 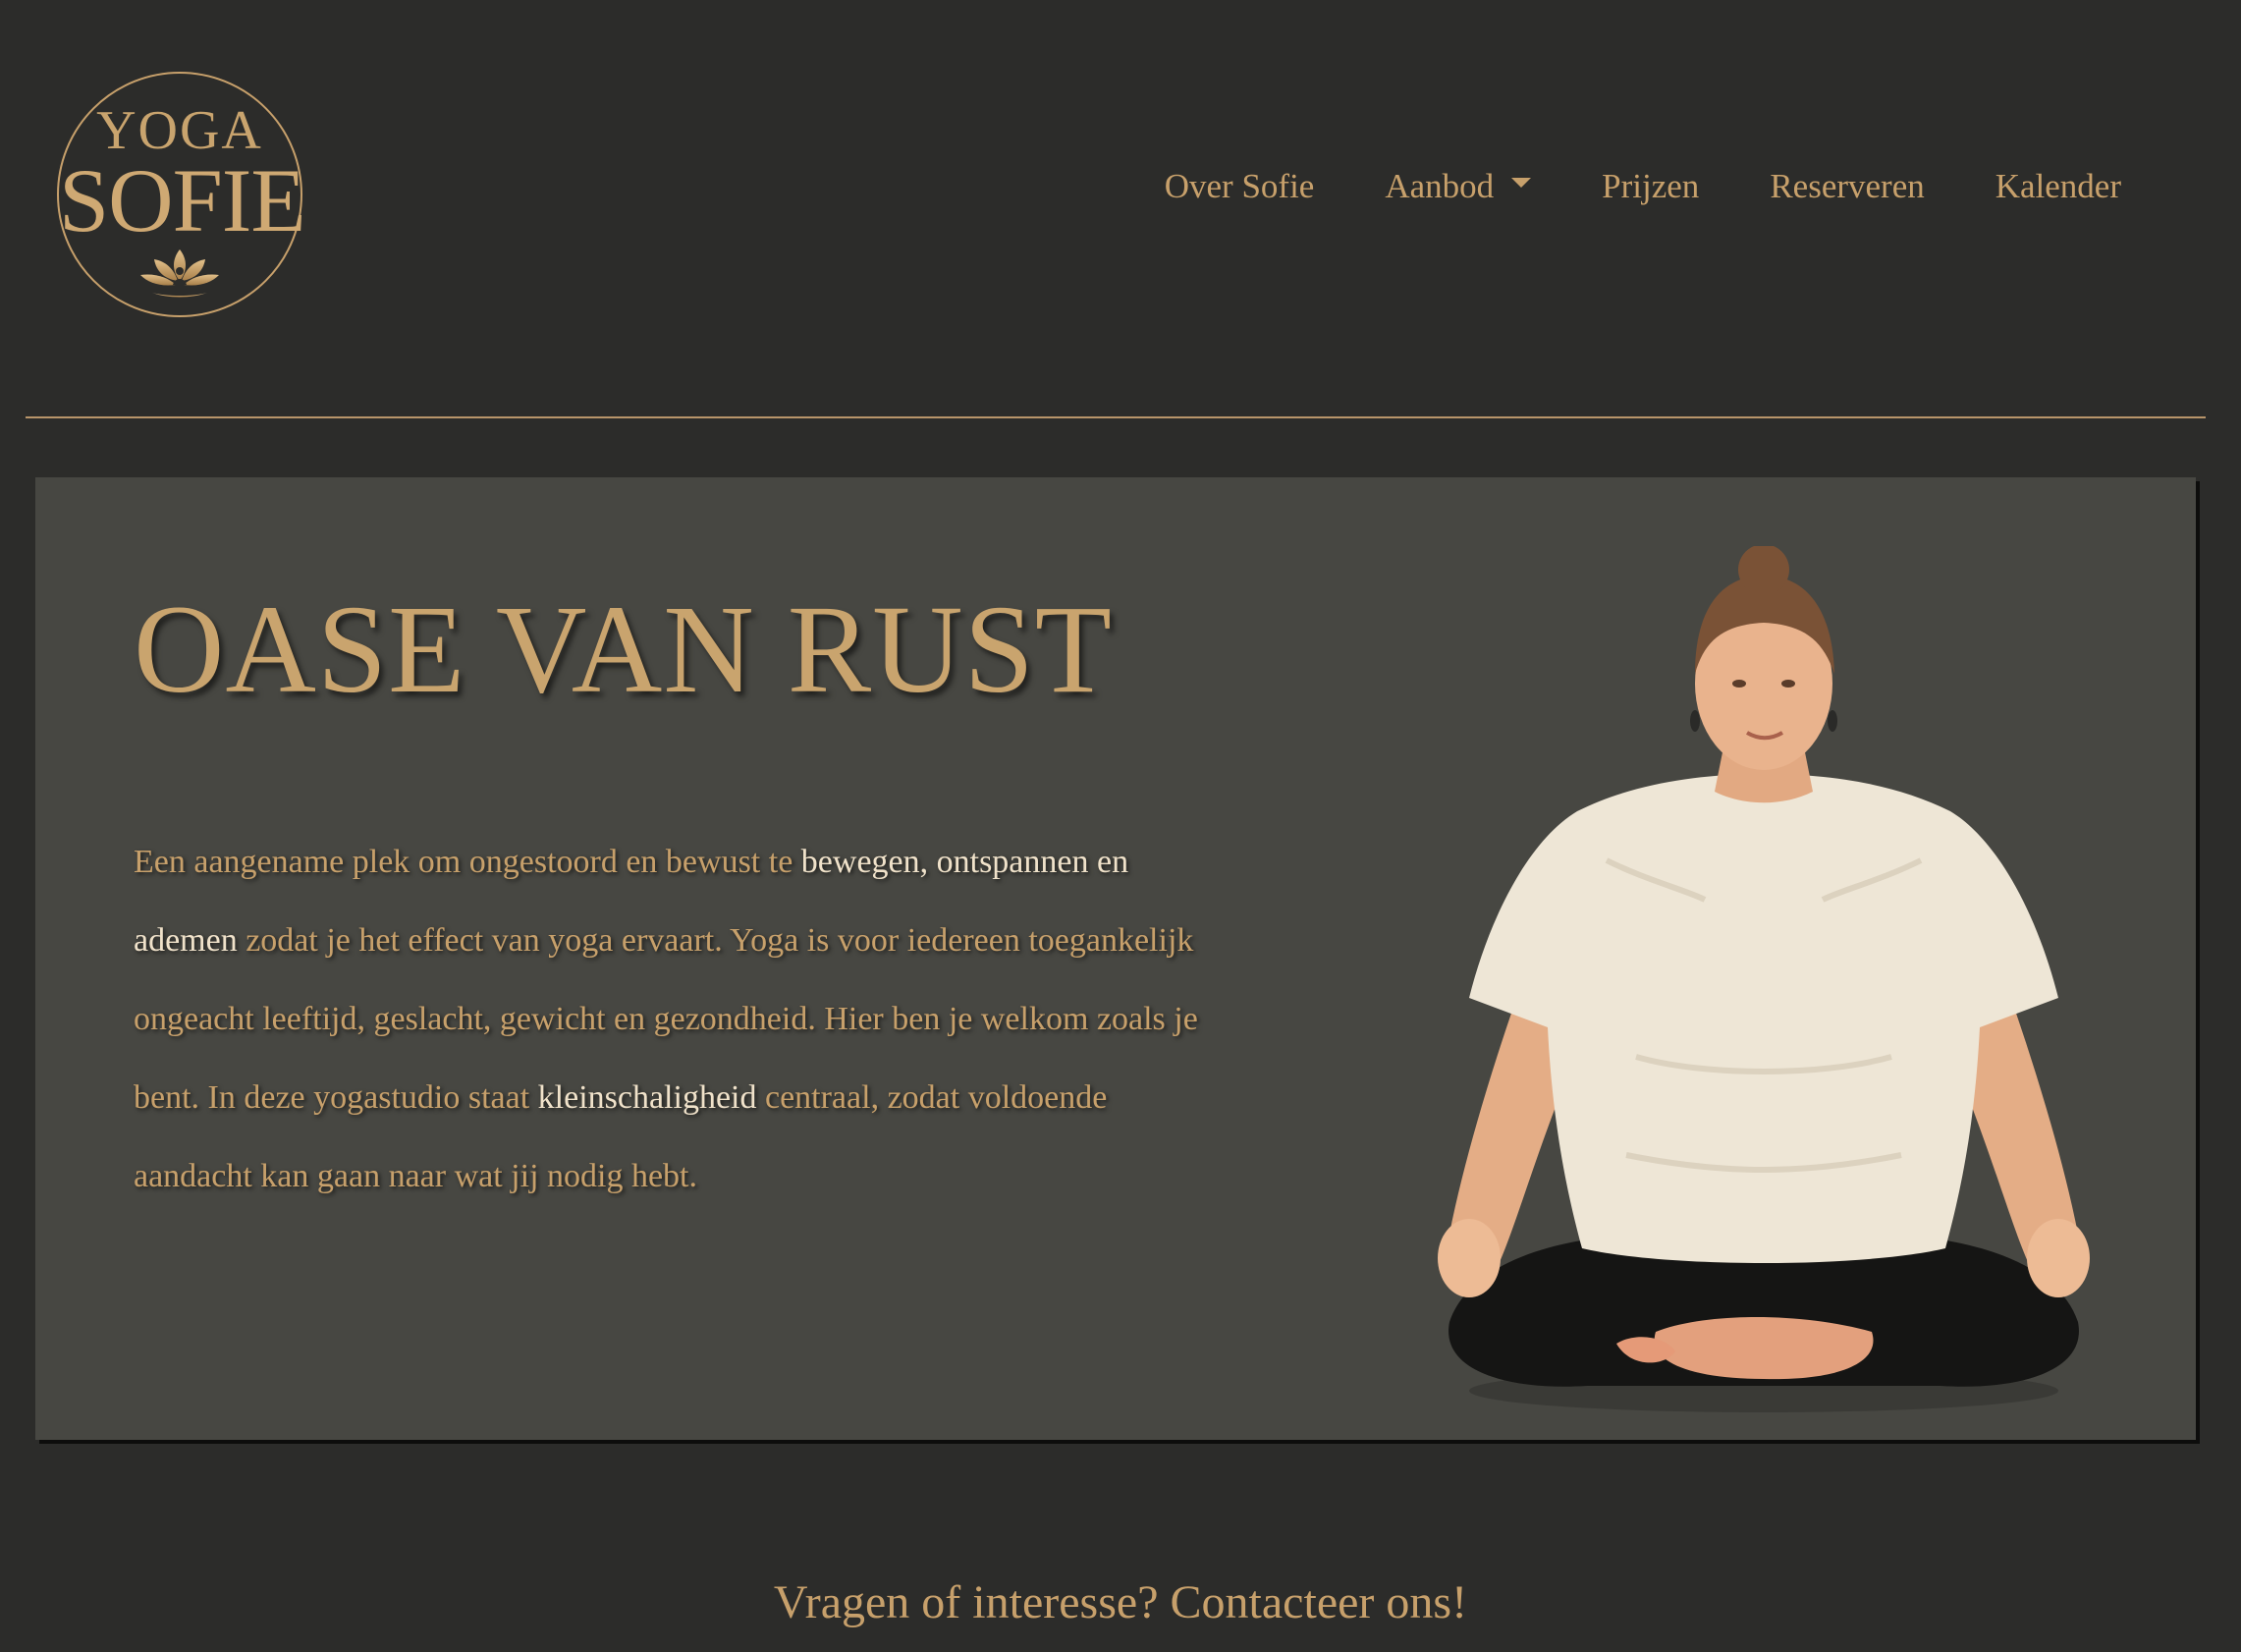 I want to click on nav-item-label: Over Sofie, so click(x=1239, y=186).